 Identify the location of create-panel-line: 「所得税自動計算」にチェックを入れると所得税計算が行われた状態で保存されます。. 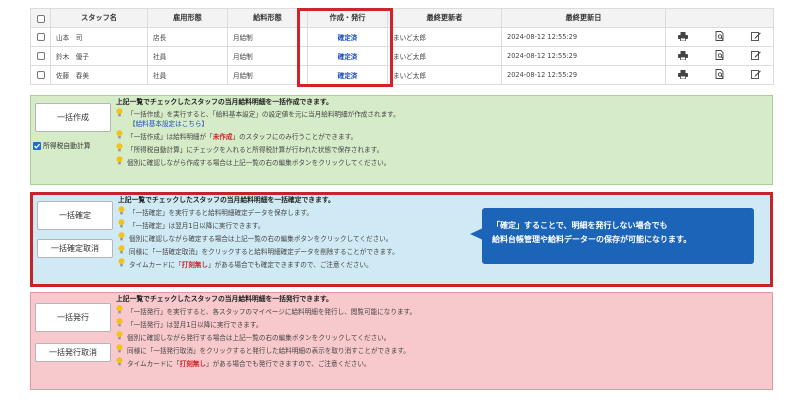
(258, 149).